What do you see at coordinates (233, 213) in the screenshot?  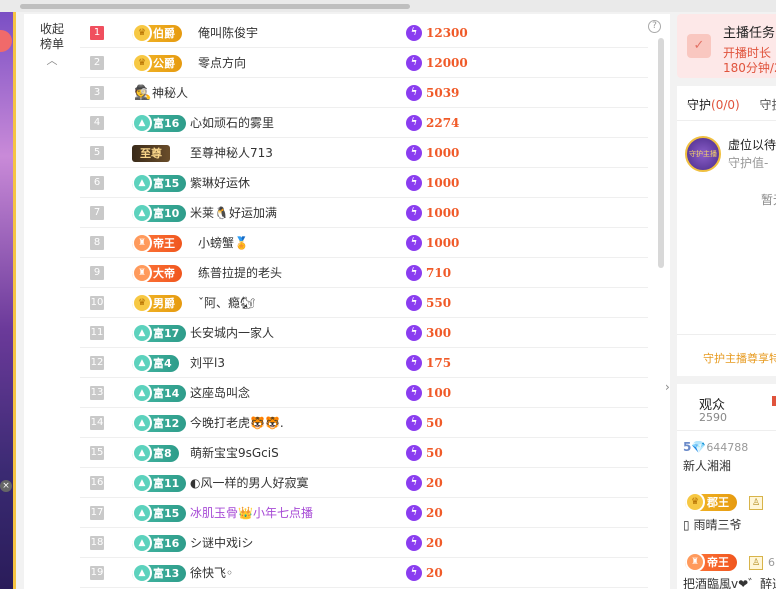 I see `user-name: 米莱🐧好运加满` at bounding box center [233, 213].